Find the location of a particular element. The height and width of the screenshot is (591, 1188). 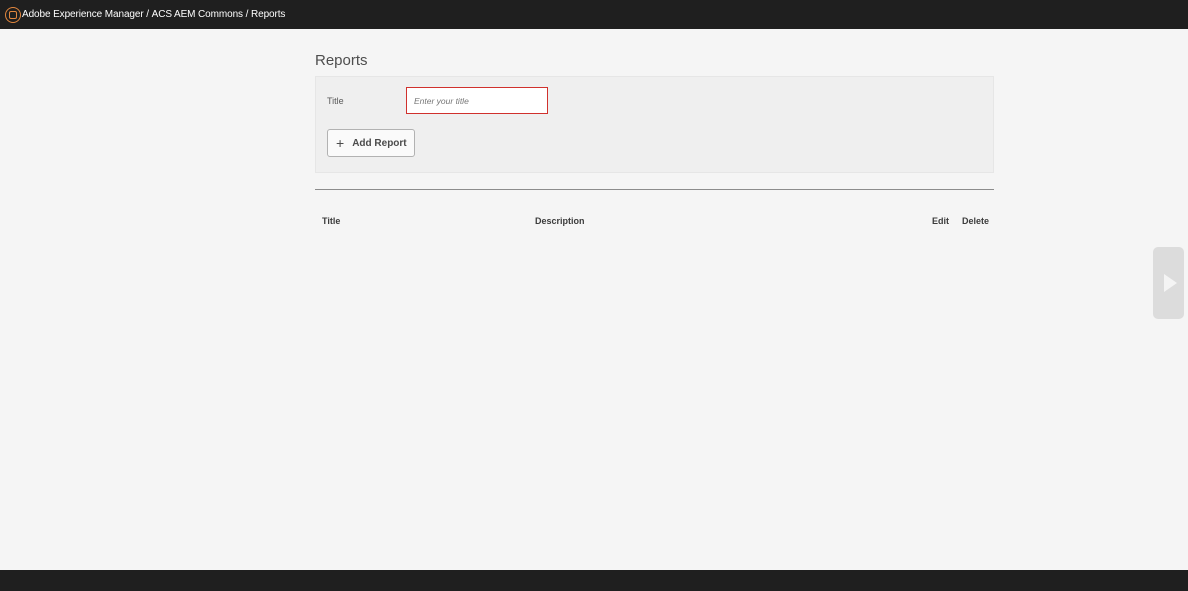

column-header-delete: Delete is located at coordinates (976, 221).